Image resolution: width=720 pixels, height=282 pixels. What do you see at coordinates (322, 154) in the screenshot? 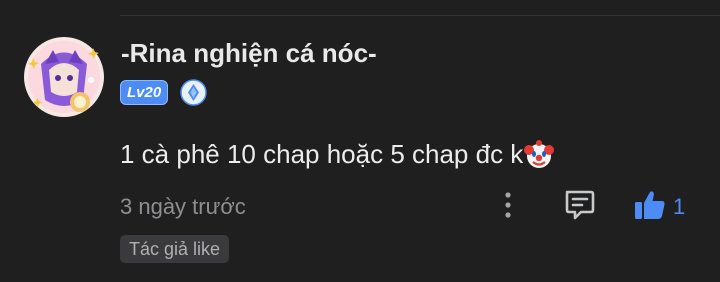
I see `comment-text: 1 cà phê 10 chap hoặc 5 chap đc k` at bounding box center [322, 154].